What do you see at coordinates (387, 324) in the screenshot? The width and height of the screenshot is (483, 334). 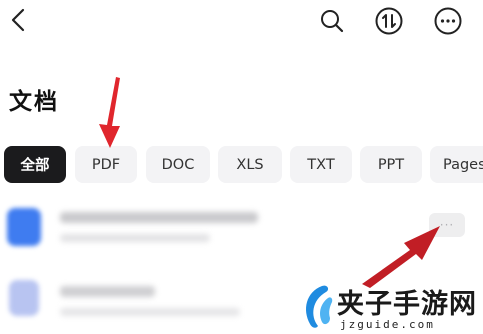 I see `watermark-url: jzguide.com` at bounding box center [387, 324].